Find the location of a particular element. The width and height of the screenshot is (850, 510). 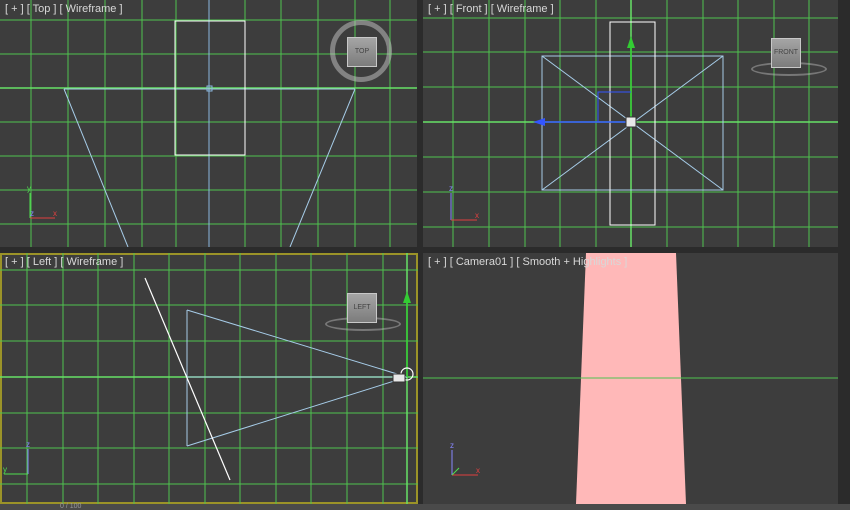

viewport-top-plus-menu: [ + ] is located at coordinates (14, 9).